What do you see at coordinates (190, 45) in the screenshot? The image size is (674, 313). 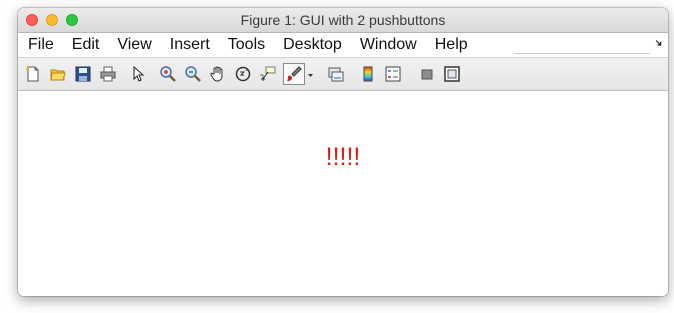 I see `menu-insert: Insert` at bounding box center [190, 45].